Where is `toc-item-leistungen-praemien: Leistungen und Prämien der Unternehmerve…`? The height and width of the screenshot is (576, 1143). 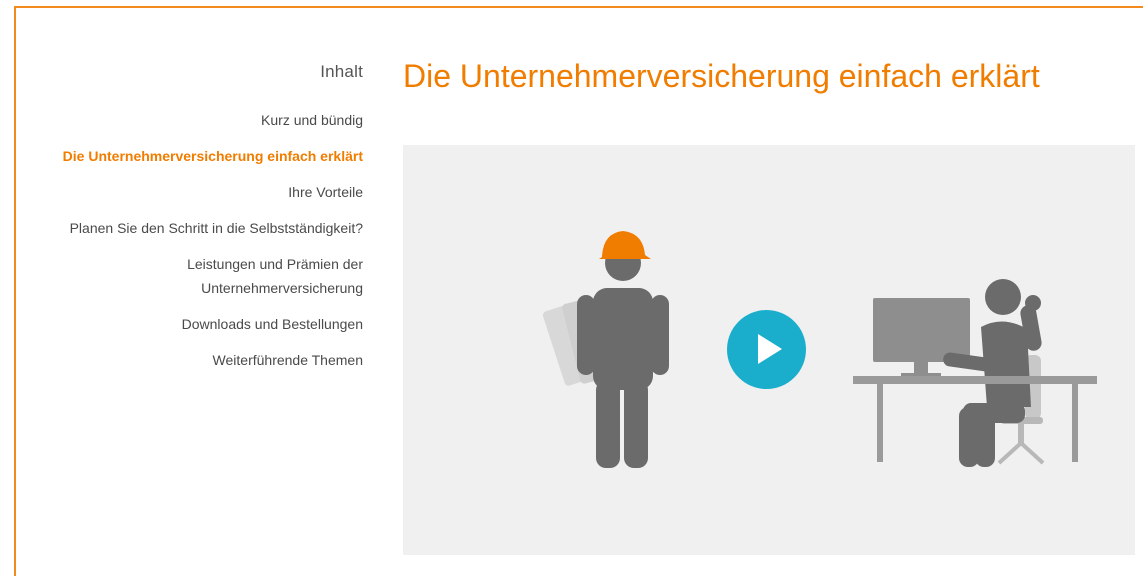
toc-item-leistungen-praemien: Leistungen und Prämien der Unternehmerve… is located at coordinates (189, 276).